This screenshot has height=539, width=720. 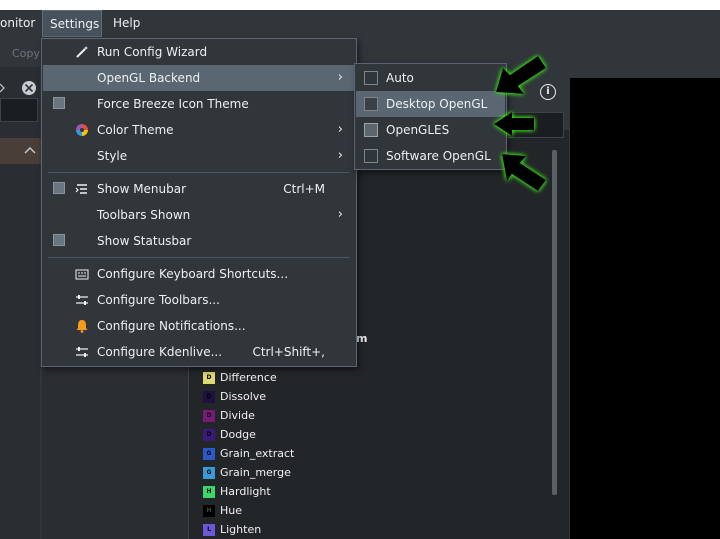 I want to click on effect-label: Grain_extract, so click(x=257, y=453).